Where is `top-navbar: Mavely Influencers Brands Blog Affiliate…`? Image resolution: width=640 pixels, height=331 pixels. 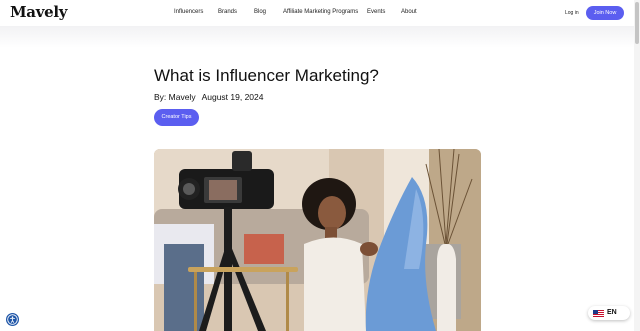
top-navbar: Mavely Influencers Brands Blog Affiliate… is located at coordinates (320, 13).